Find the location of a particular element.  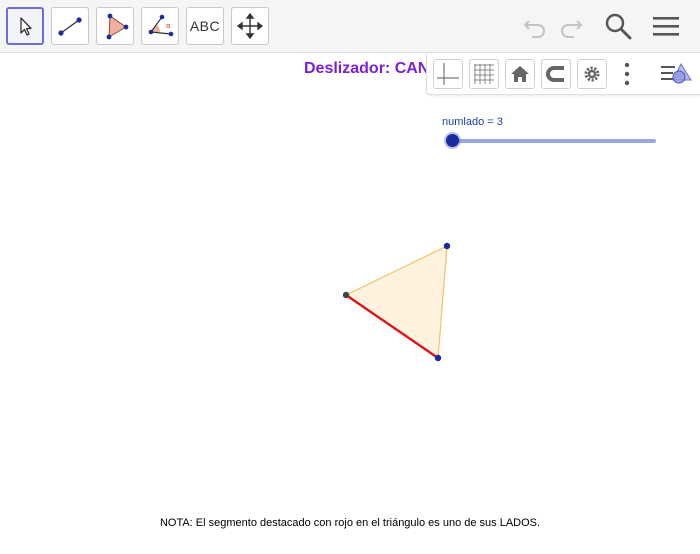

slider-label: numlado = 3 is located at coordinates (472, 122).